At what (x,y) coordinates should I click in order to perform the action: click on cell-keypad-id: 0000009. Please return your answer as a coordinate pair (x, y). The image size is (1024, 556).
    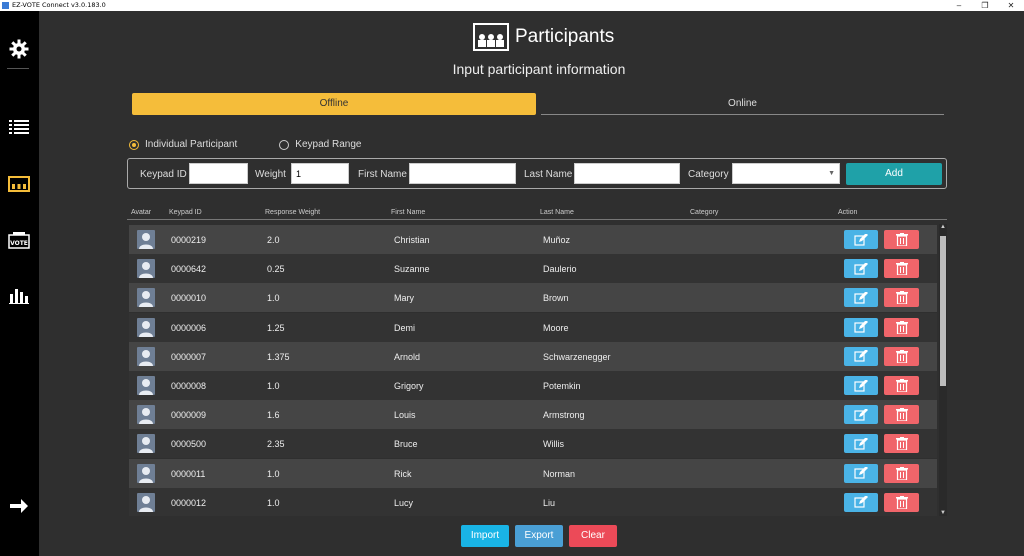
    Looking at the image, I should click on (189, 415).